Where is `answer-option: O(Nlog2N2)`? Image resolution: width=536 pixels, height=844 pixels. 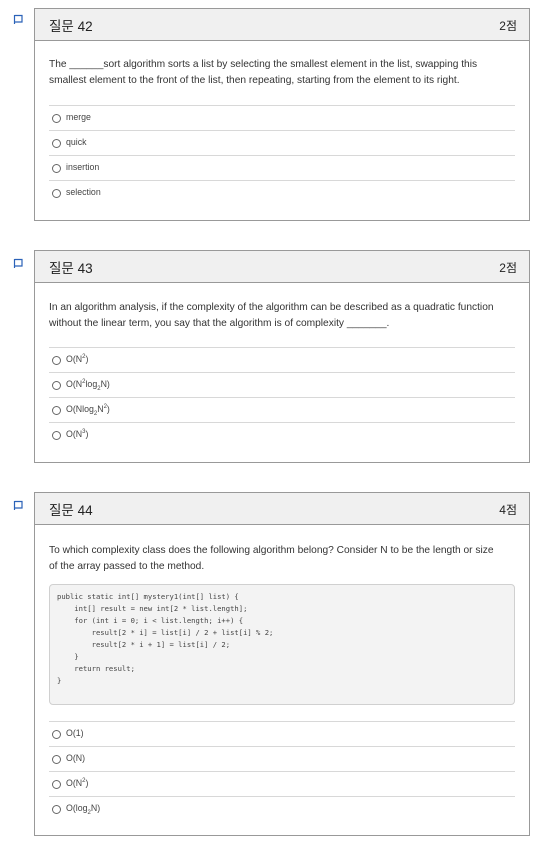 answer-option: O(Nlog2N2) is located at coordinates (282, 410).